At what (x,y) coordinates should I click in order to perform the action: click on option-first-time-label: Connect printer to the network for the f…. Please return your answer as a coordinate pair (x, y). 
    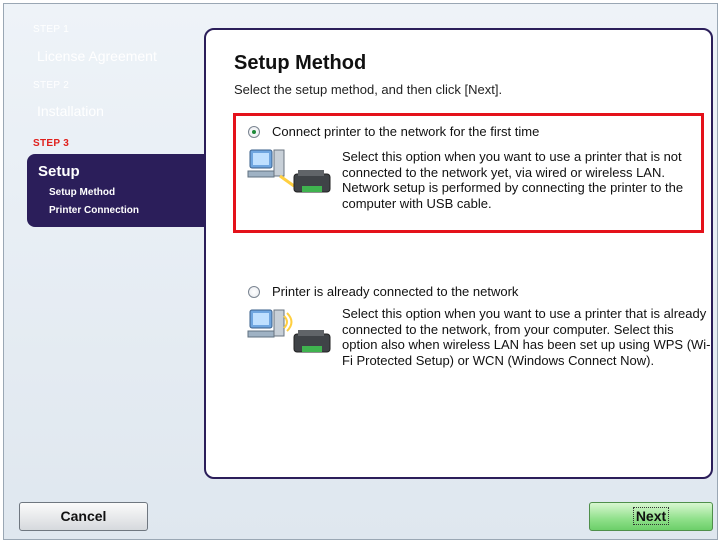
    Looking at the image, I should click on (405, 131).